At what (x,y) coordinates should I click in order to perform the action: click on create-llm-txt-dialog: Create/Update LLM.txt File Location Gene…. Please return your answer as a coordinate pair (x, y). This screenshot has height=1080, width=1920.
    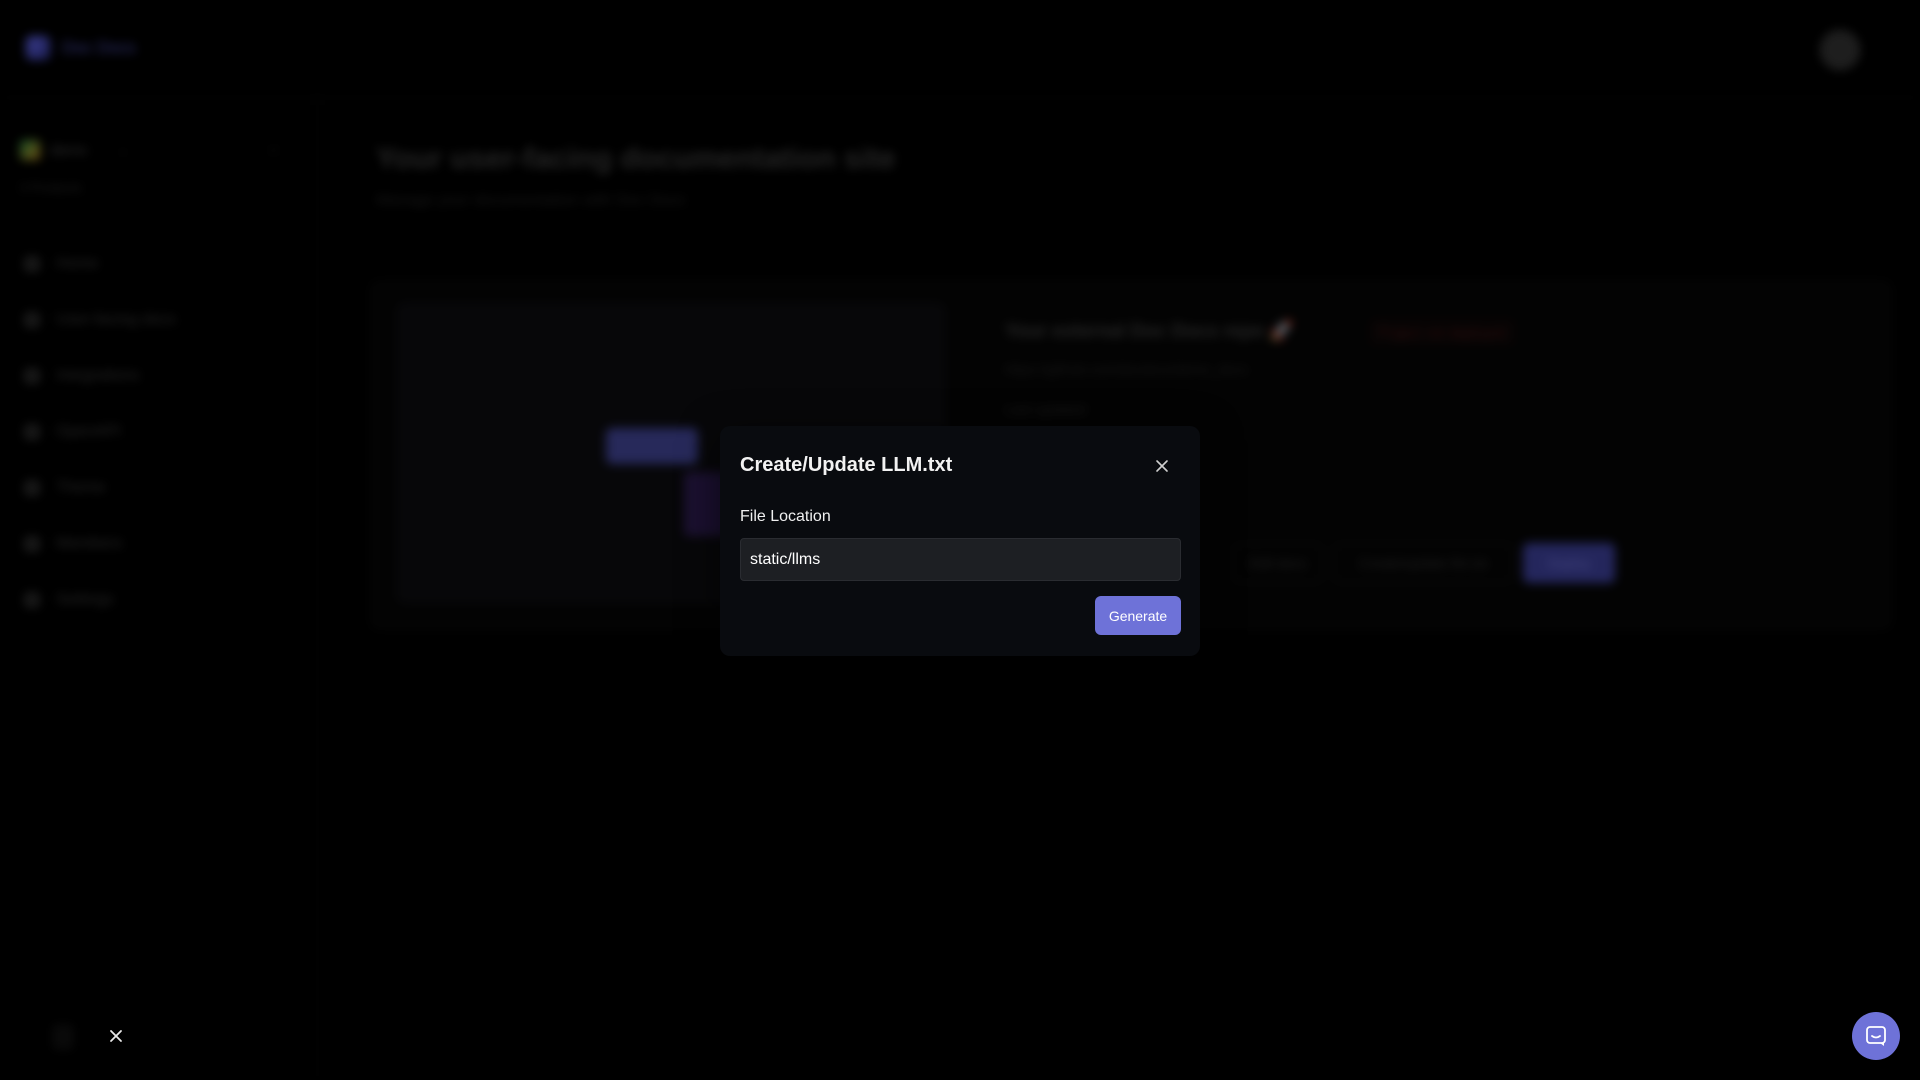
    Looking at the image, I should click on (960, 541).